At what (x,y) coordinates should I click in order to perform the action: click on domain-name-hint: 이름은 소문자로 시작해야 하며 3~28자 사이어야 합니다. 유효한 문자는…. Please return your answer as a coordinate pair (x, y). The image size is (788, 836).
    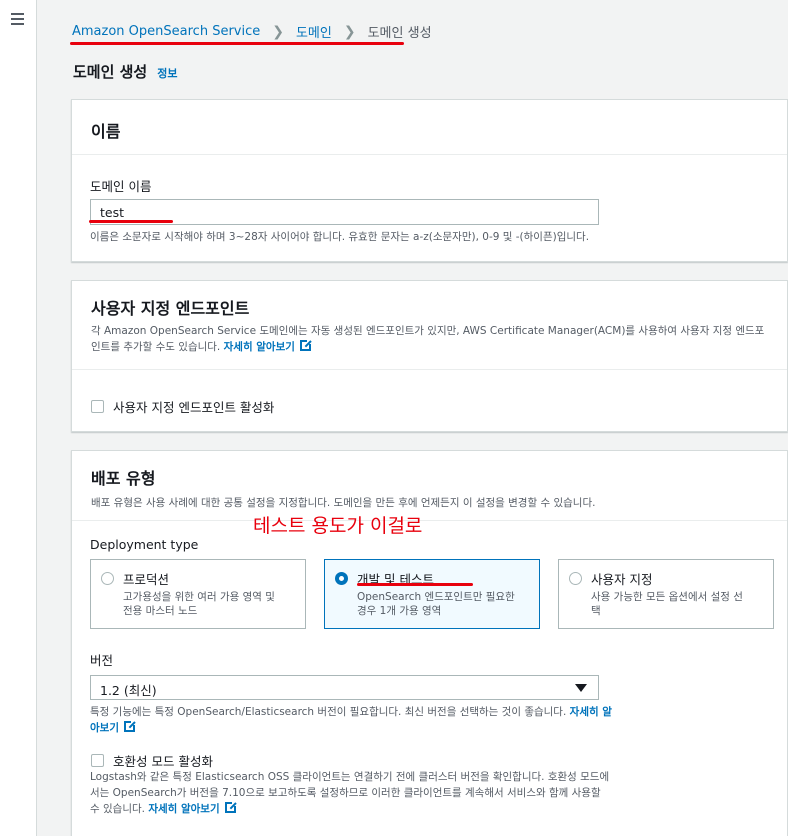
    Looking at the image, I should click on (340, 237).